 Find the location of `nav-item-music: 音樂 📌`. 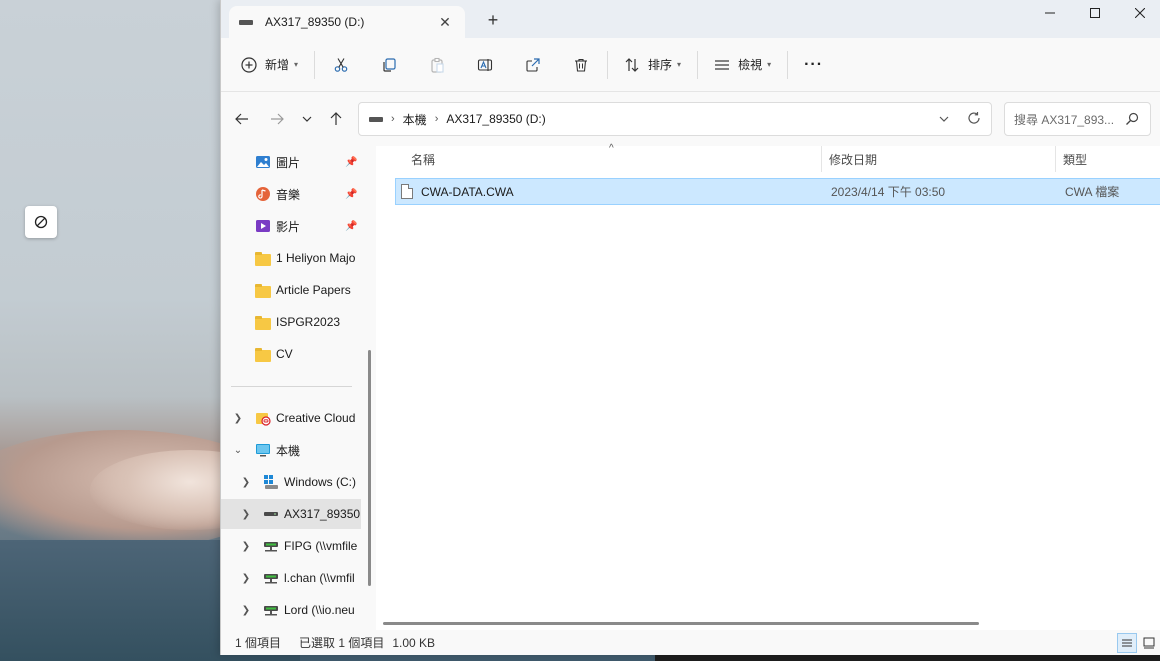

nav-item-music: 音樂 📌 is located at coordinates (291, 194).